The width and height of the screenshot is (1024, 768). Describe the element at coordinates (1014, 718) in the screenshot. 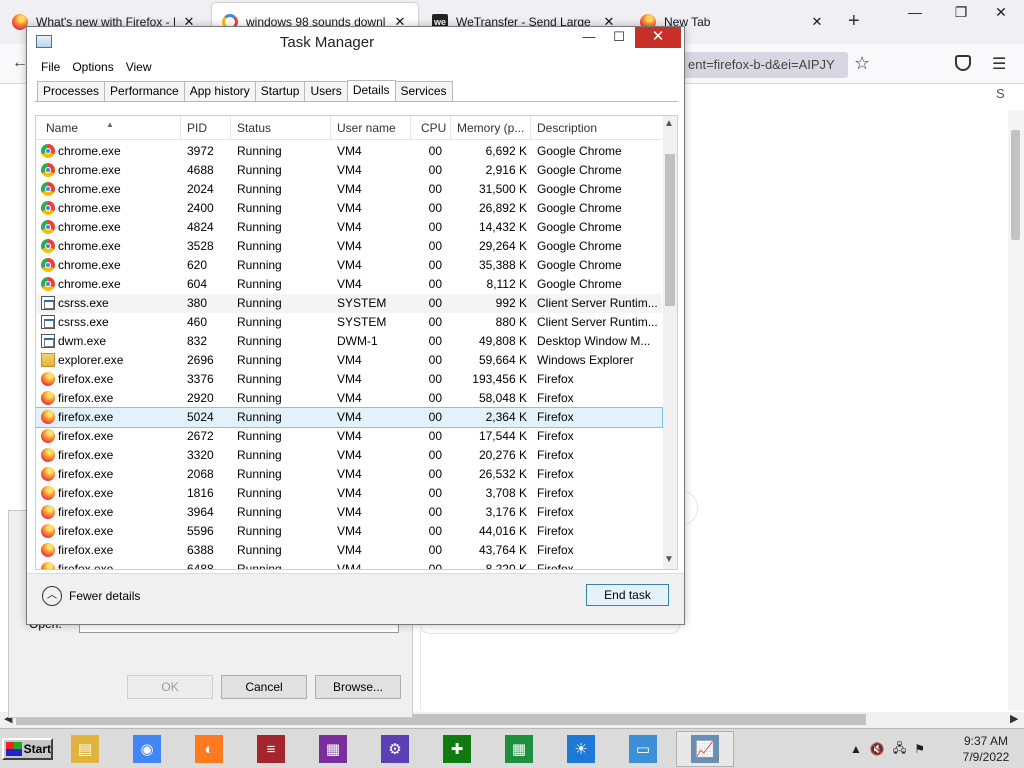

I see `scroll-right-icon: ▶` at that location.